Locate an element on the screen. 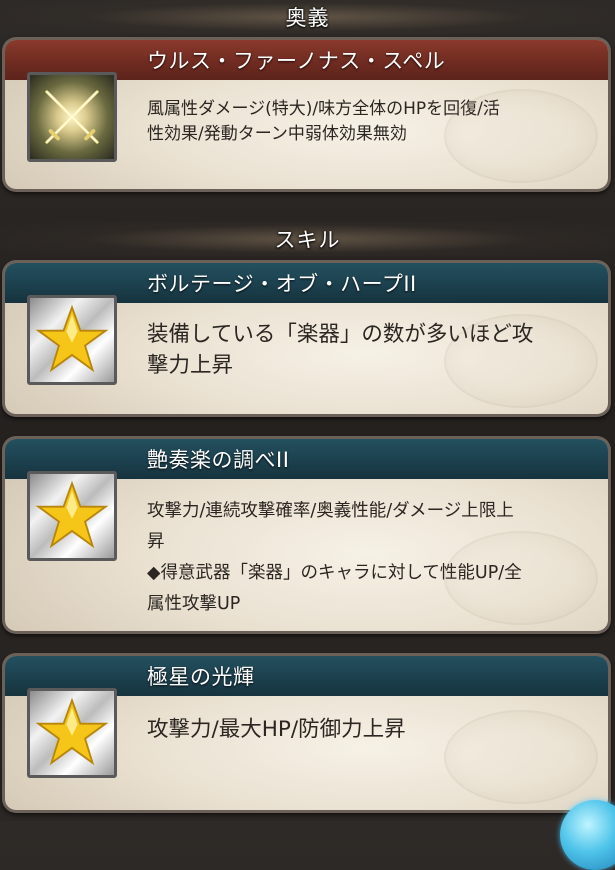 Image resolution: width=615 pixels, height=870 pixels. skill-section-header: スキル is located at coordinates (307, 239).